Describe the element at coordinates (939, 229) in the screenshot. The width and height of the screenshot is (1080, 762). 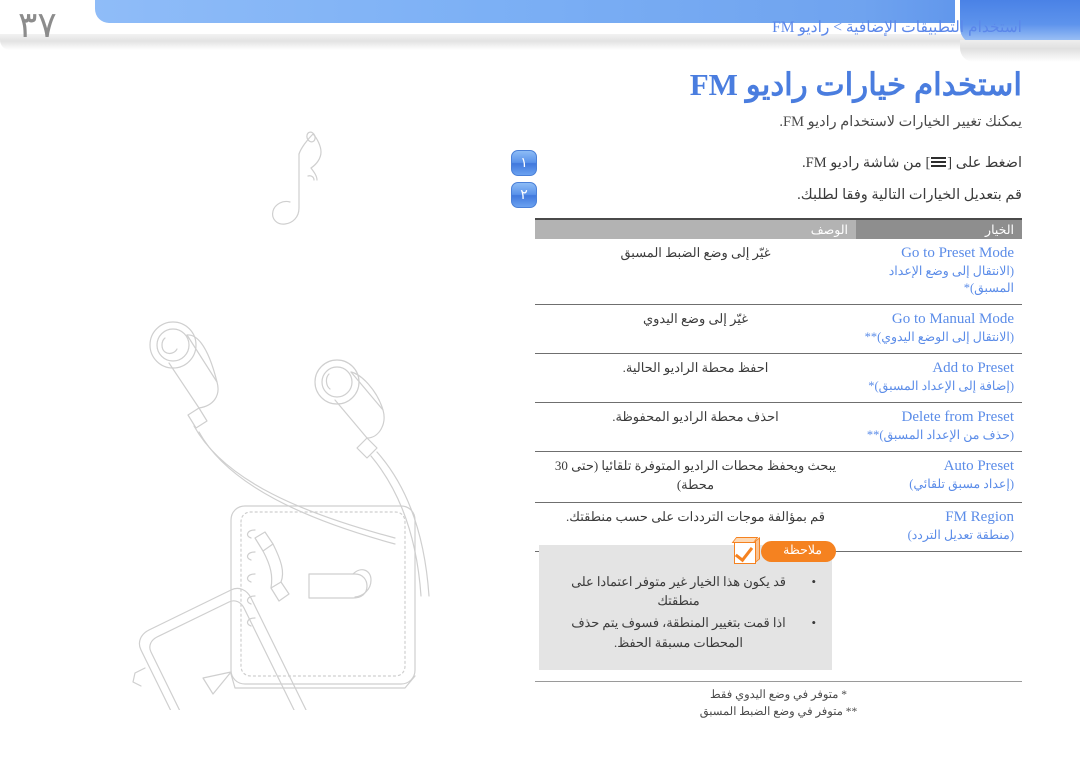
I see `column-header-option: الخيار` at that location.